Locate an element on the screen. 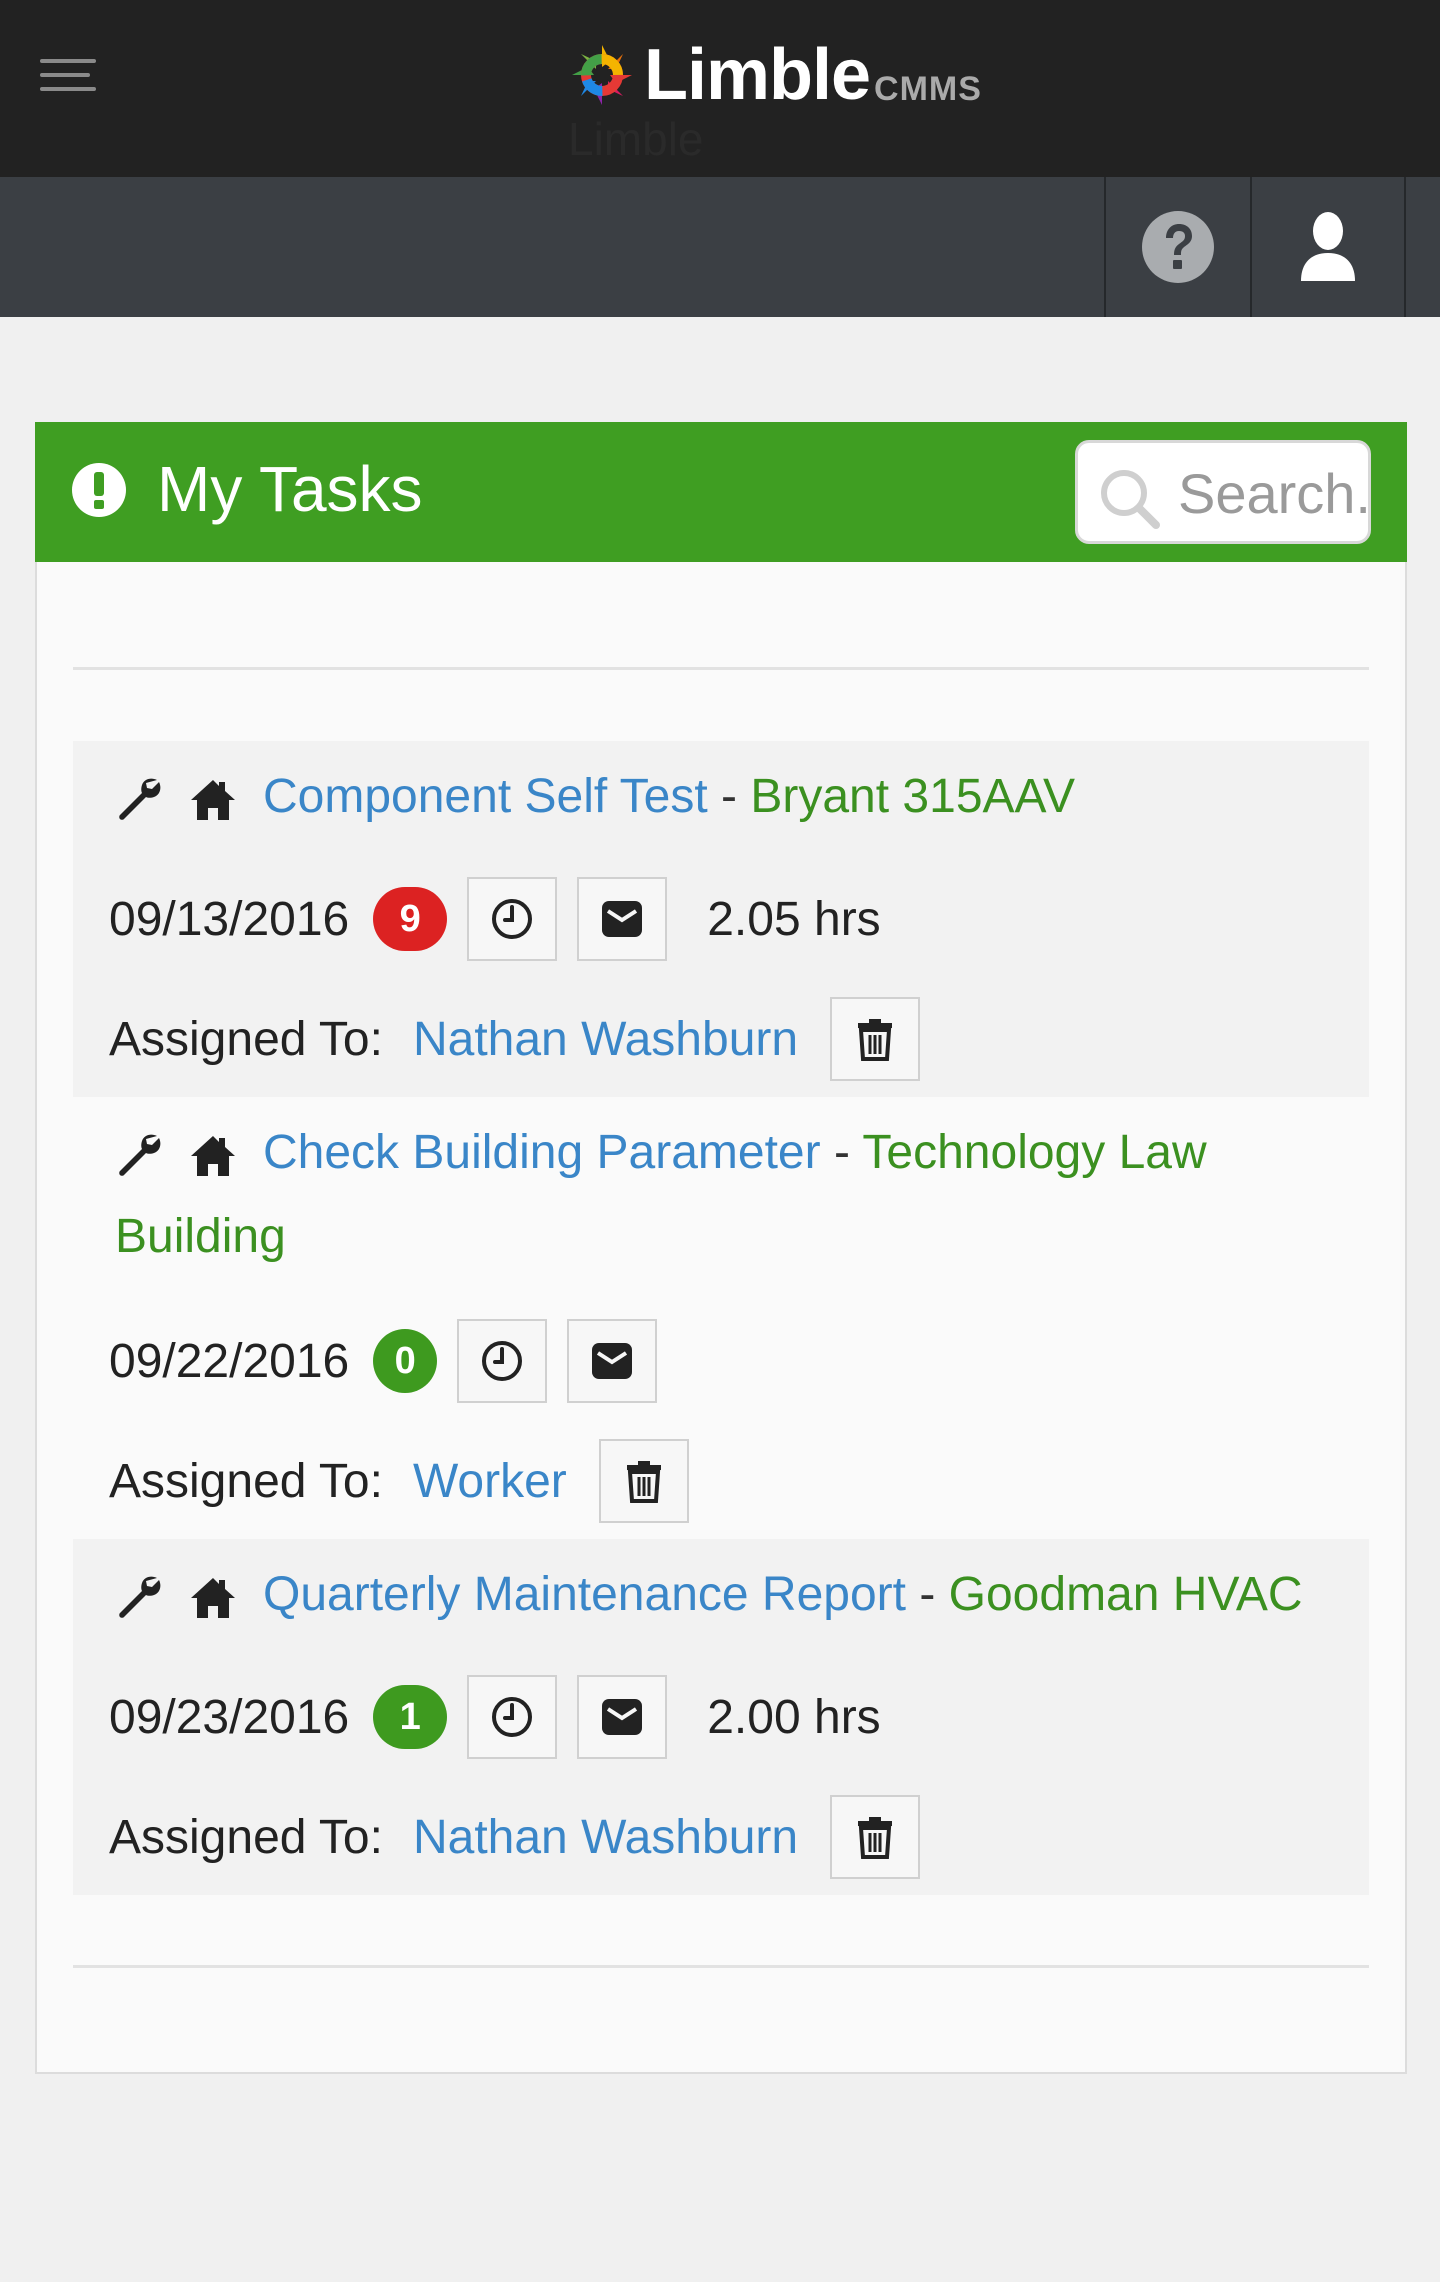  hamburger-icon is located at coordinates (68, 61).